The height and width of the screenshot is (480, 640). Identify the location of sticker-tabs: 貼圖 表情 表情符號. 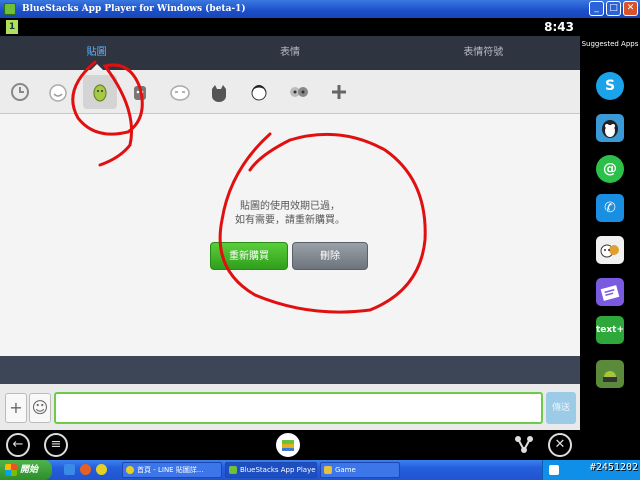
(290, 53).